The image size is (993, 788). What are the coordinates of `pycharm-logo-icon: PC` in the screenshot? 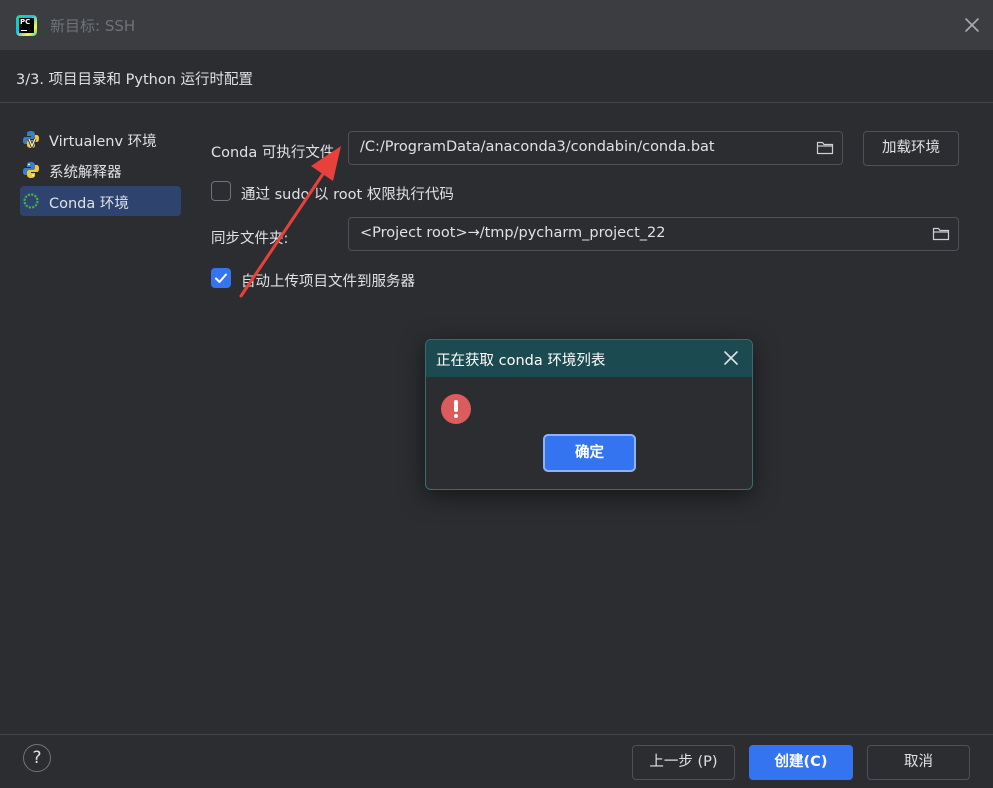 It's located at (26, 25).